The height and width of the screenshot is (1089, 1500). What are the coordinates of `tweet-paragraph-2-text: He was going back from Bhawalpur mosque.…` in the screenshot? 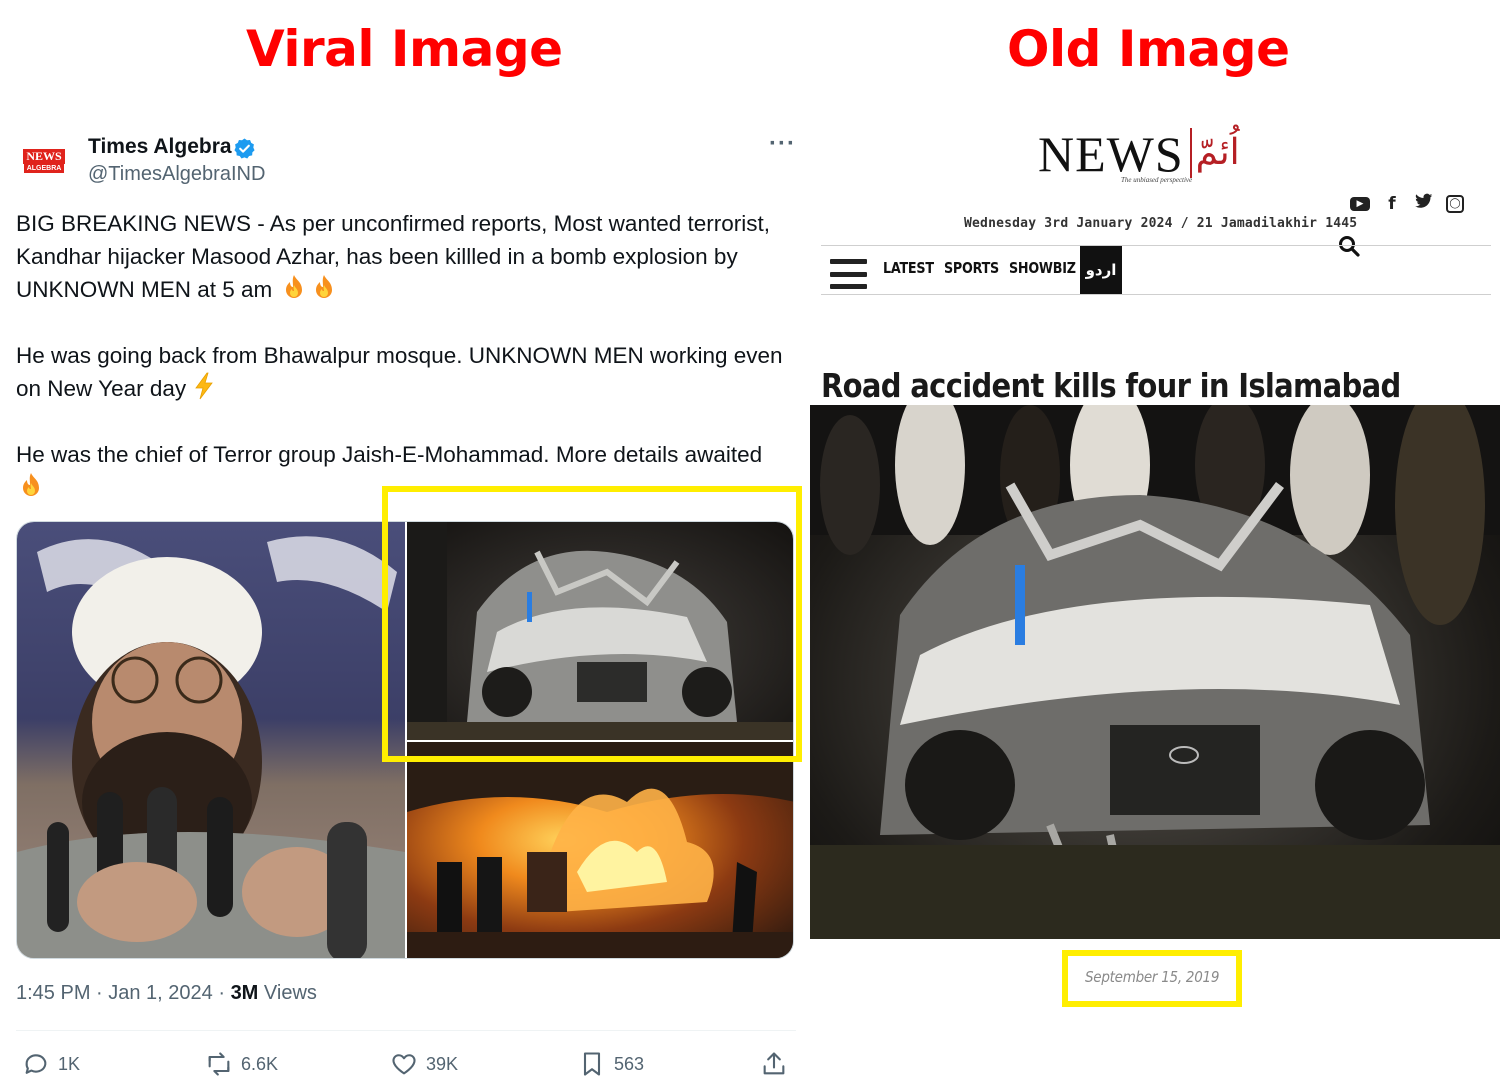 It's located at (399, 372).